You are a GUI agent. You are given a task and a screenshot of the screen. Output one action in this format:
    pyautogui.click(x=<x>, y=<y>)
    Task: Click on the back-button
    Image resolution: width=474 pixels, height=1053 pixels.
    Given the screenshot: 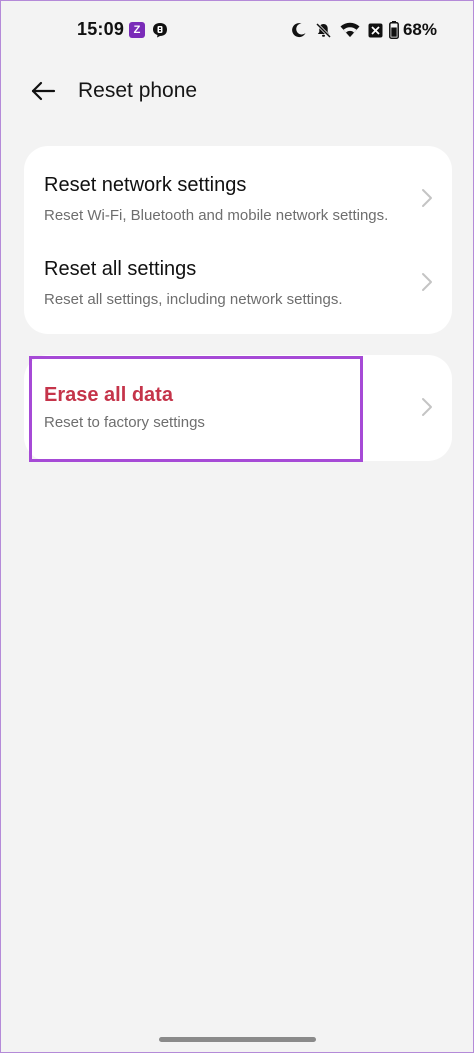 What is the action you would take?
    pyautogui.click(x=43, y=91)
    